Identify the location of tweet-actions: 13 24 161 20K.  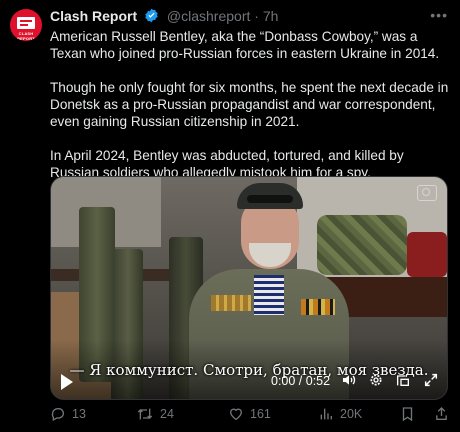
(252, 416).